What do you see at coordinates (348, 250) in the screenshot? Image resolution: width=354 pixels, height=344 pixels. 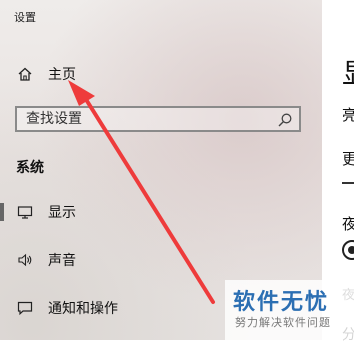 I see `night-light-toggle` at bounding box center [348, 250].